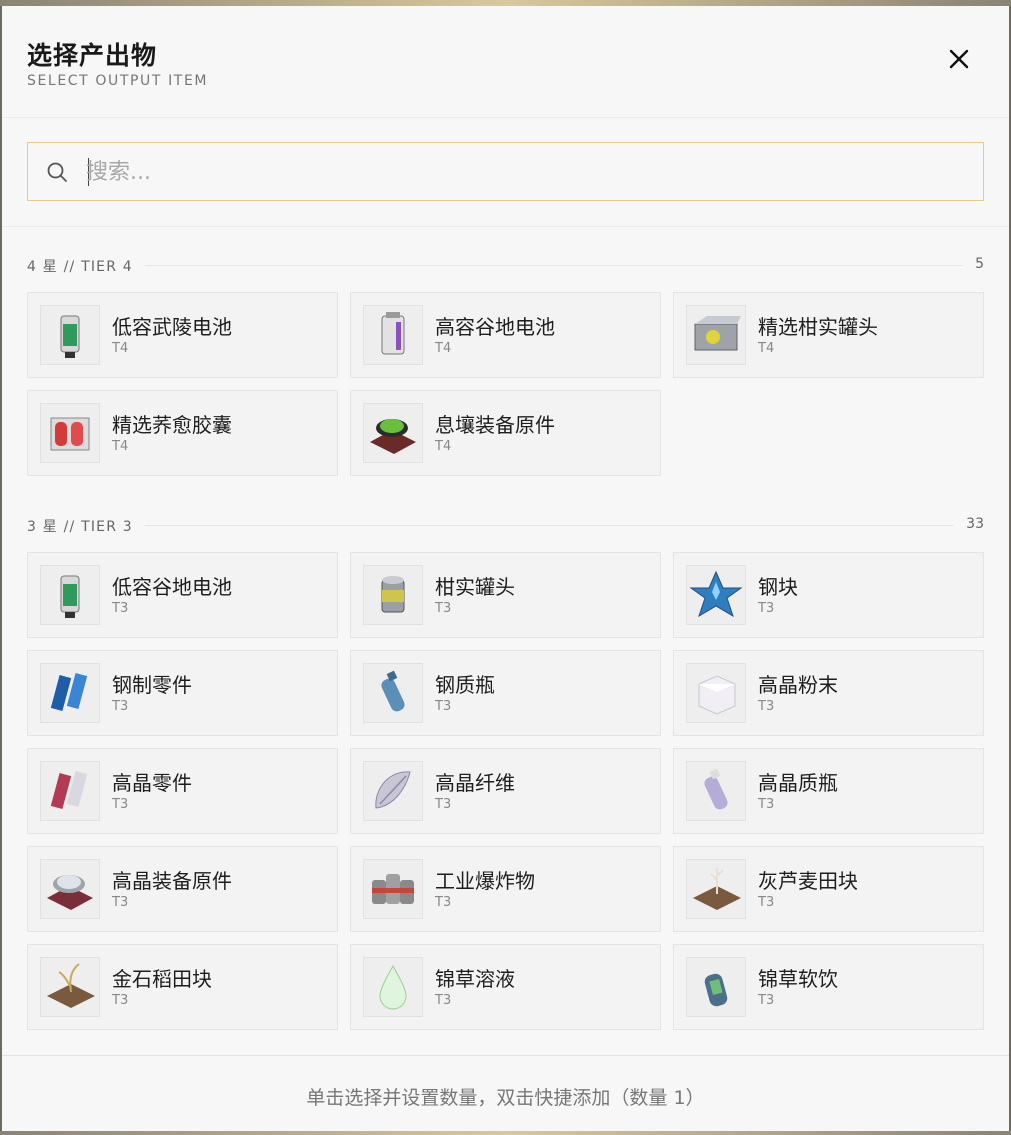  What do you see at coordinates (798, 979) in the screenshot?
I see `item-name: 锦草软饮` at bounding box center [798, 979].